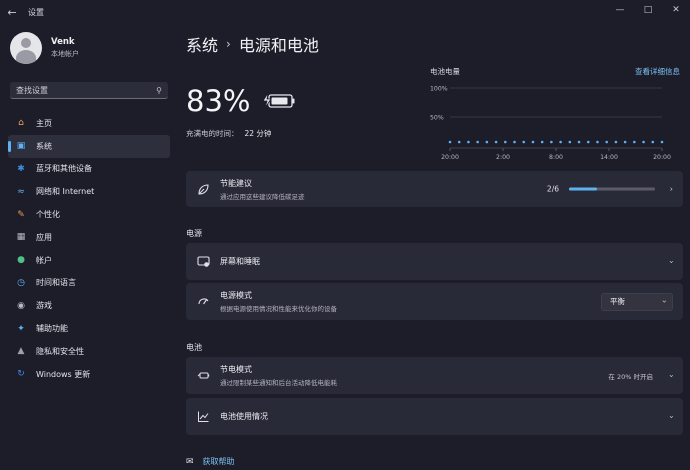 Image resolution: width=690 pixels, height=470 pixels. Describe the element at coordinates (278, 45) in the screenshot. I see `page-title: 电源和电池` at that location.